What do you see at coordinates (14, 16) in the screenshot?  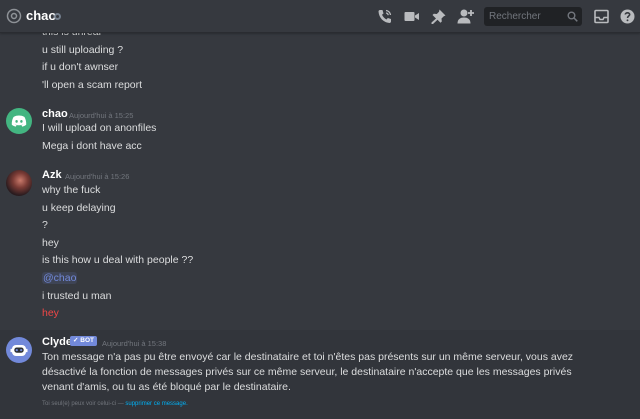 I see `at-icon` at bounding box center [14, 16].